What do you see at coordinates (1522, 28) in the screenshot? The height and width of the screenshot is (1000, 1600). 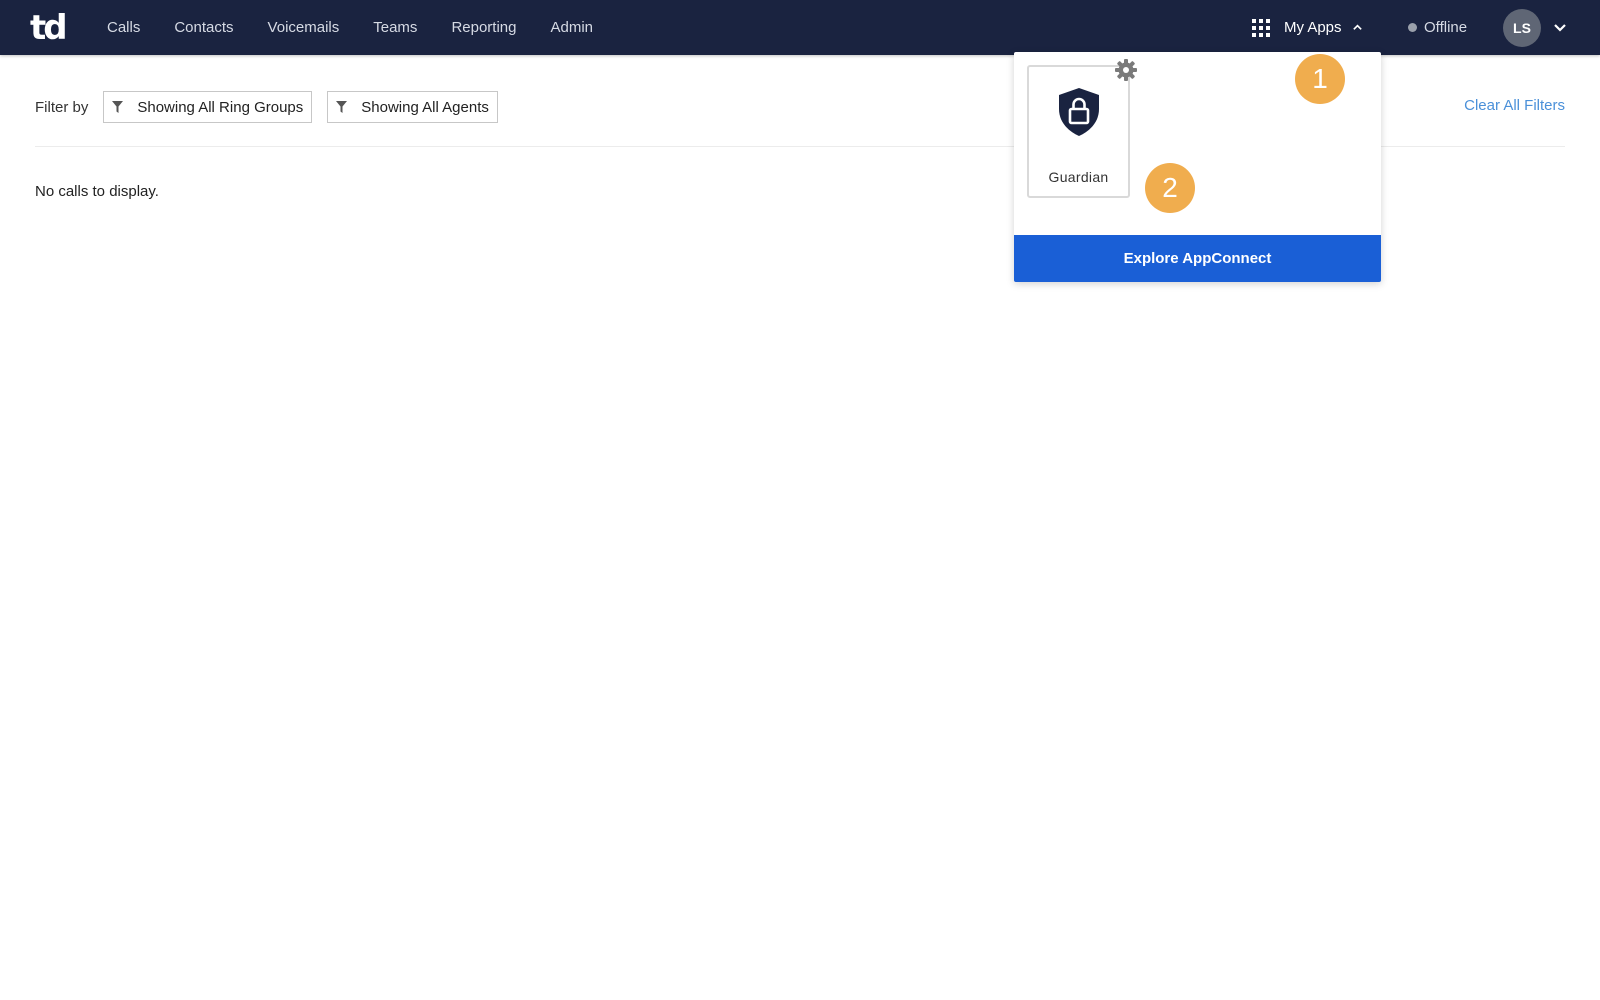 I see `avatar: LS` at bounding box center [1522, 28].